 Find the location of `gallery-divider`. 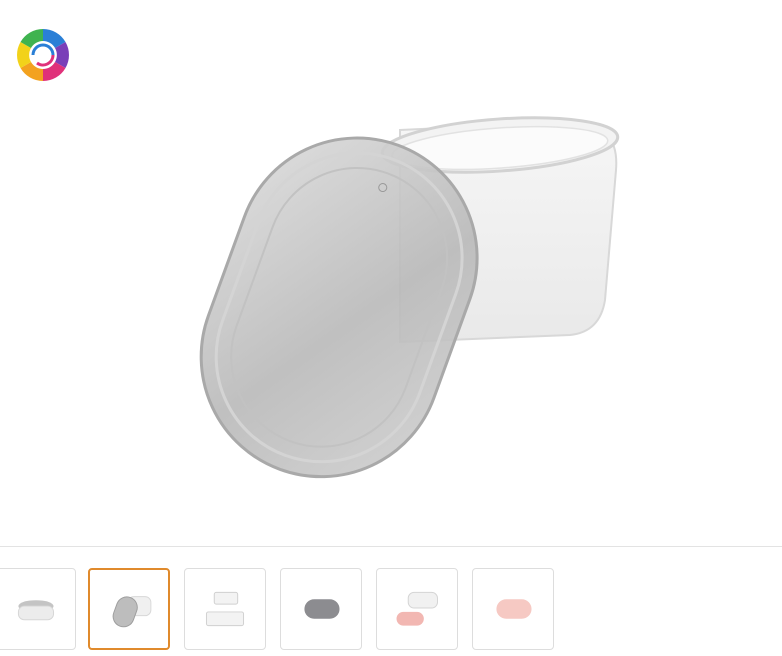

gallery-divider is located at coordinates (391, 546).